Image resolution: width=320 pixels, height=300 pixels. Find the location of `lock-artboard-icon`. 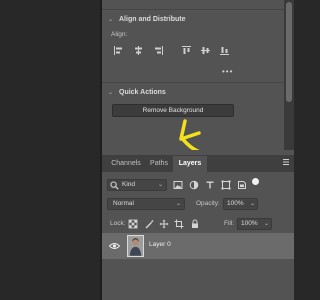

lock-artboard-icon is located at coordinates (179, 224).